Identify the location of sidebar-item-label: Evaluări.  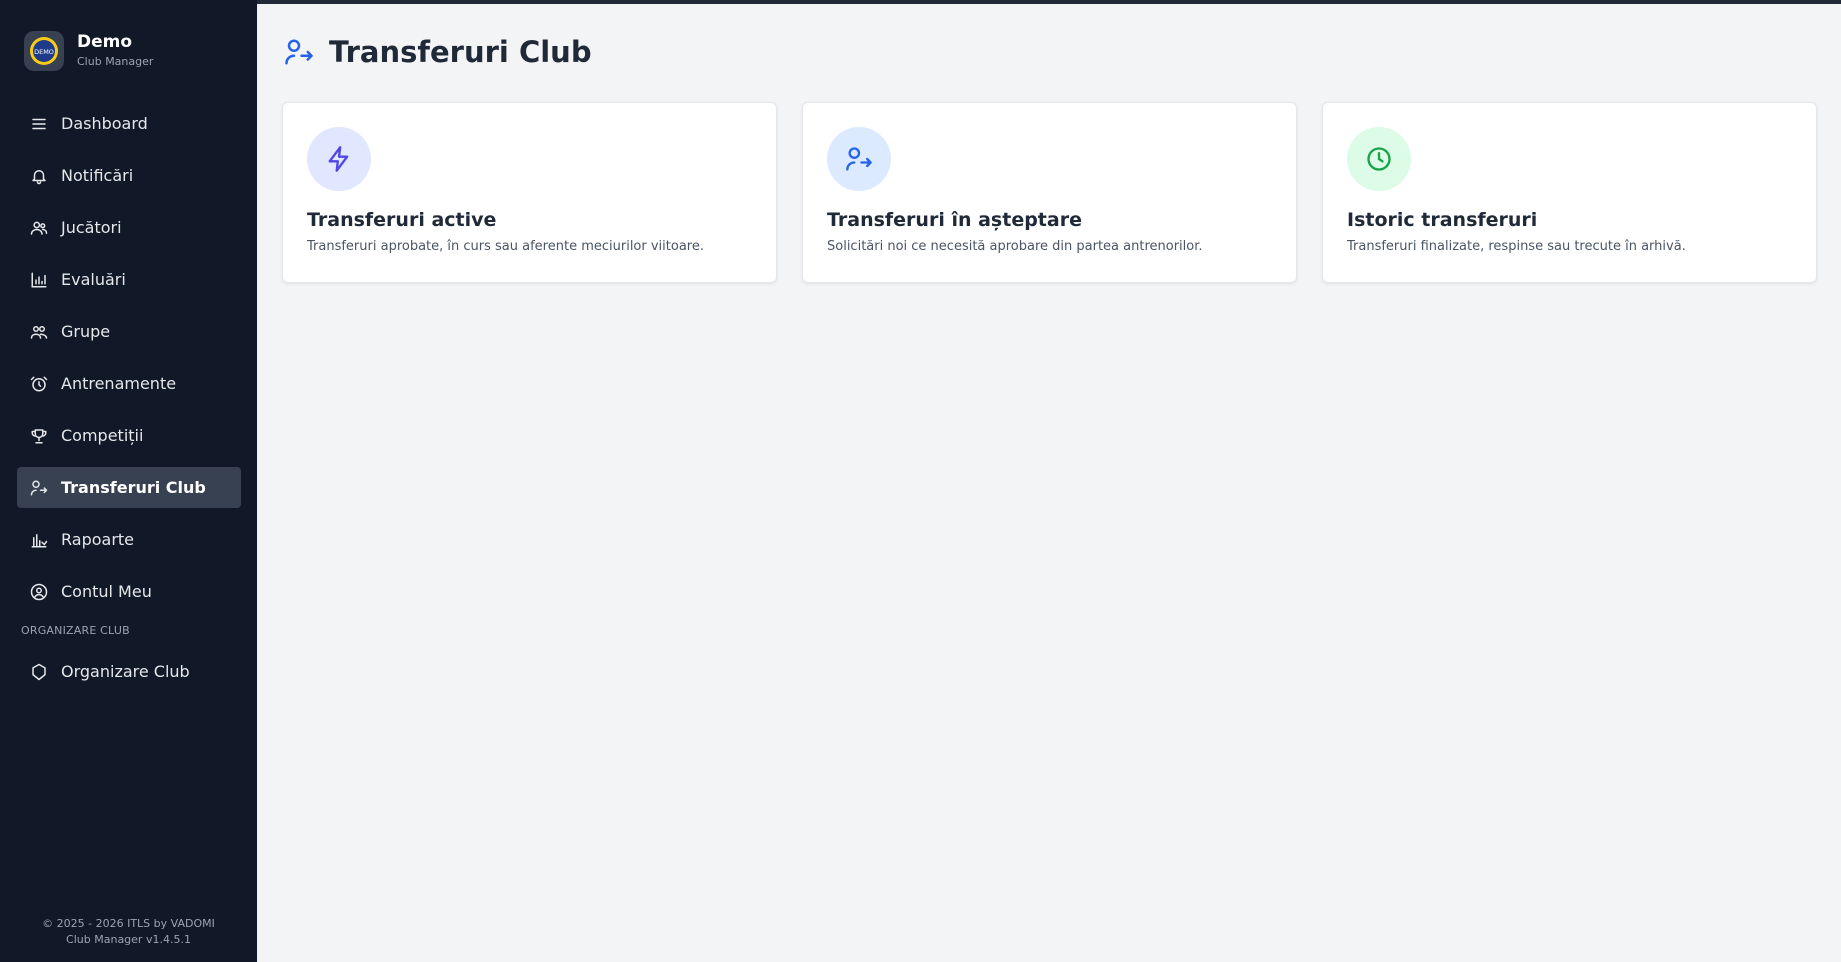
(93, 279).